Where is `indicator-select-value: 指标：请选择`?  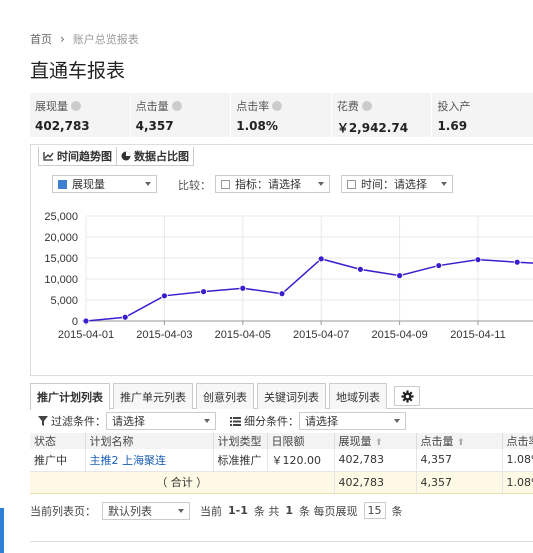
indicator-select-value: 指标：请选择 is located at coordinates (268, 184).